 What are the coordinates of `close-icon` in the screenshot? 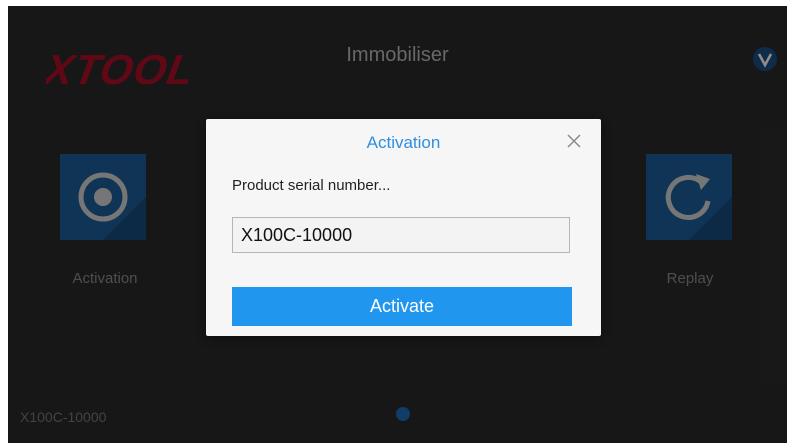 It's located at (574, 141).